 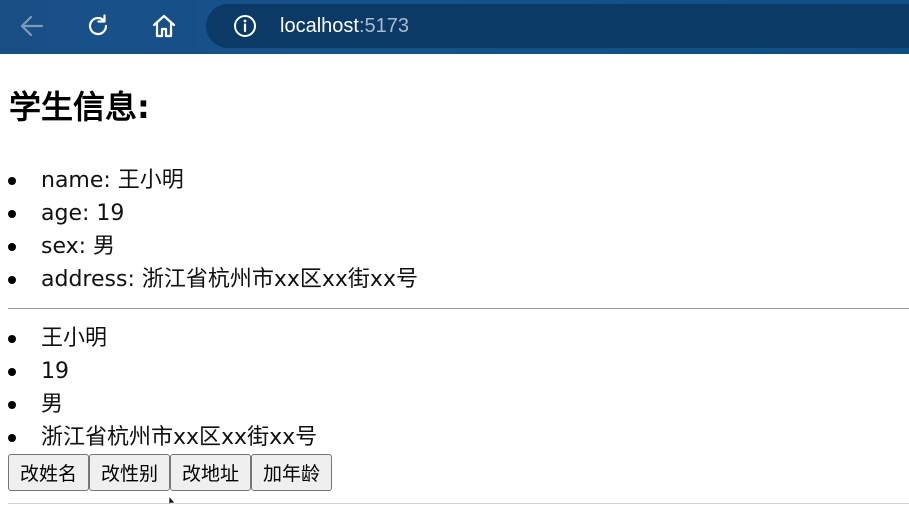 I want to click on list-item: 19, so click(x=158, y=371).